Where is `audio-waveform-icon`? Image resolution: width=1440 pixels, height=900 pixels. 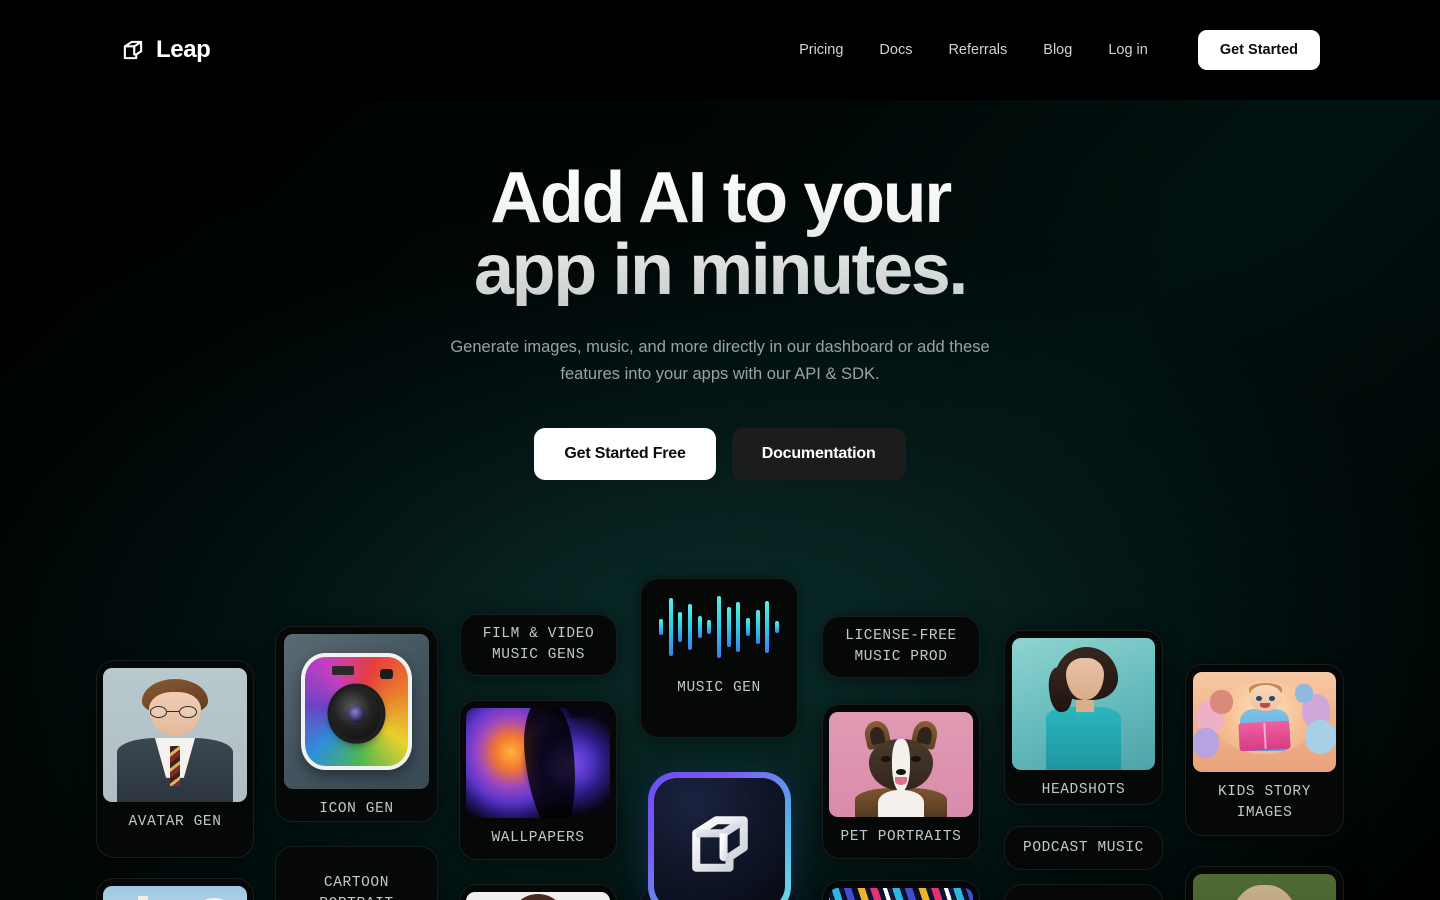
audio-waveform-icon is located at coordinates (719, 627).